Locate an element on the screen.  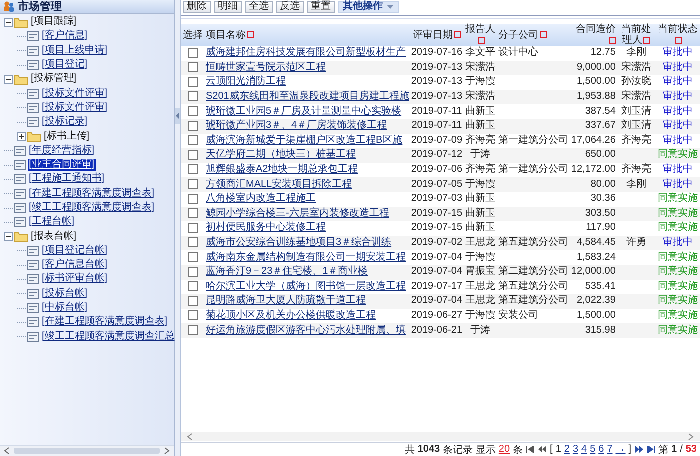
page-link: 3 is located at coordinates (575, 449).